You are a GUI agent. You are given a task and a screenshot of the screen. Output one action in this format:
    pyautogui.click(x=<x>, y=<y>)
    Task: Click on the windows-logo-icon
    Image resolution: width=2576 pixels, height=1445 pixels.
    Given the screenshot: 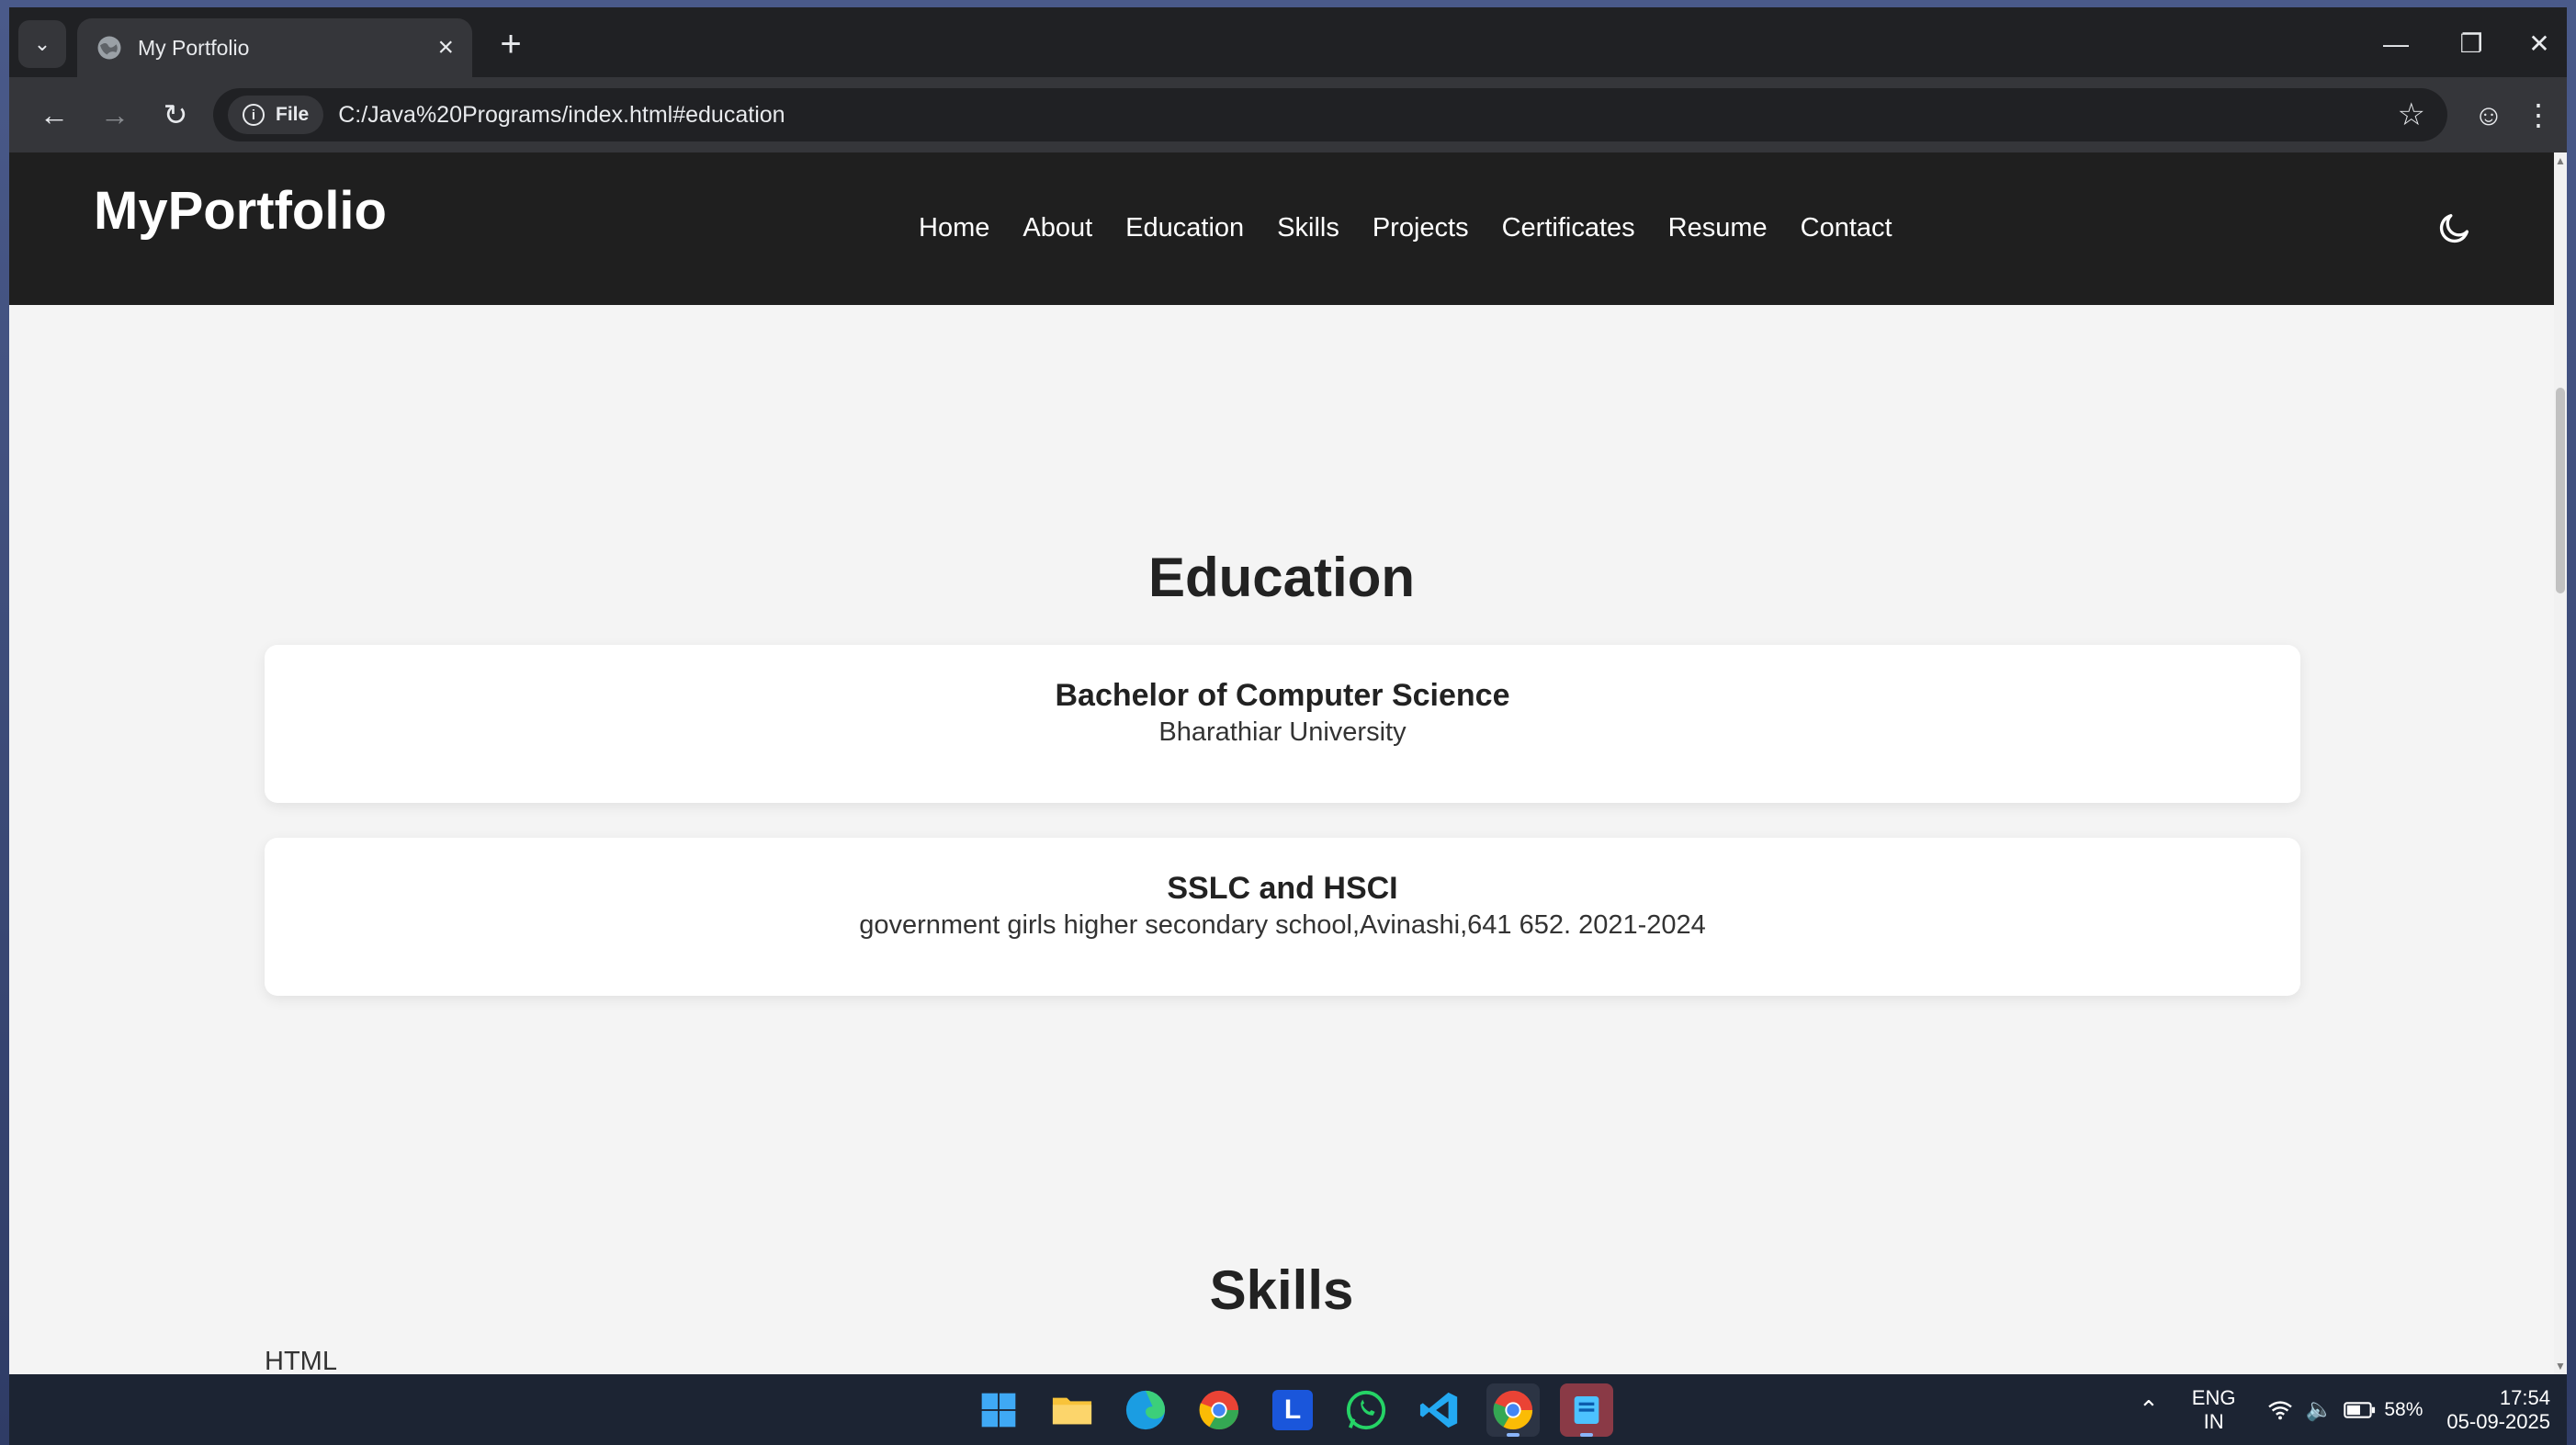 What is the action you would take?
    pyautogui.click(x=998, y=1410)
    